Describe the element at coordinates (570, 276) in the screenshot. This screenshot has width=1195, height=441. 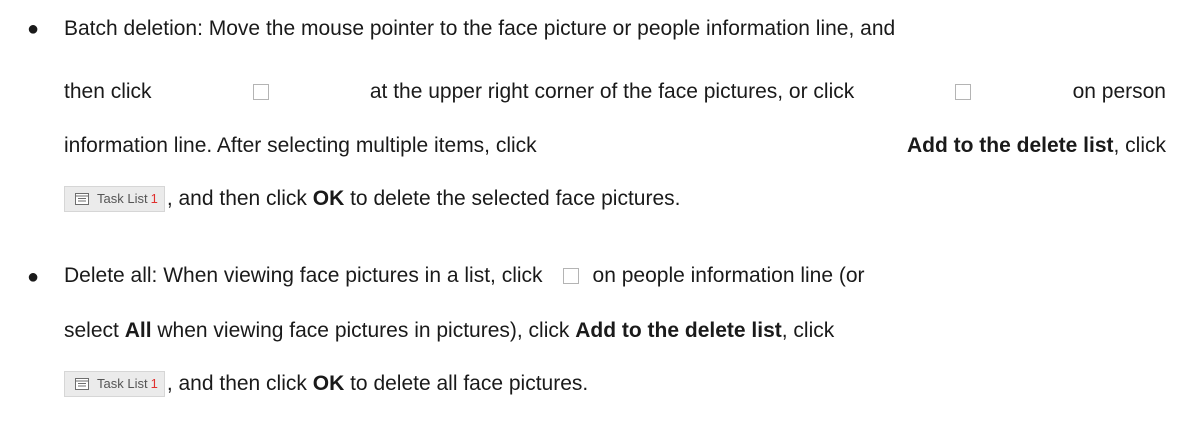
I see `people-line-checkbox-icon` at that location.